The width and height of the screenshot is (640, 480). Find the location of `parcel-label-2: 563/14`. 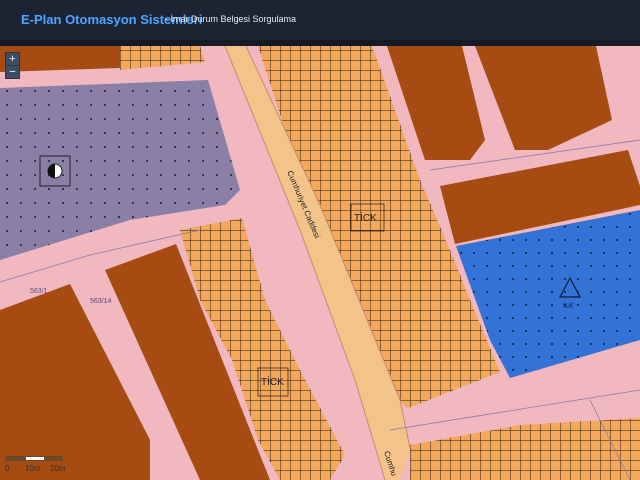

parcel-label-2: 563/14 is located at coordinates (101, 301).